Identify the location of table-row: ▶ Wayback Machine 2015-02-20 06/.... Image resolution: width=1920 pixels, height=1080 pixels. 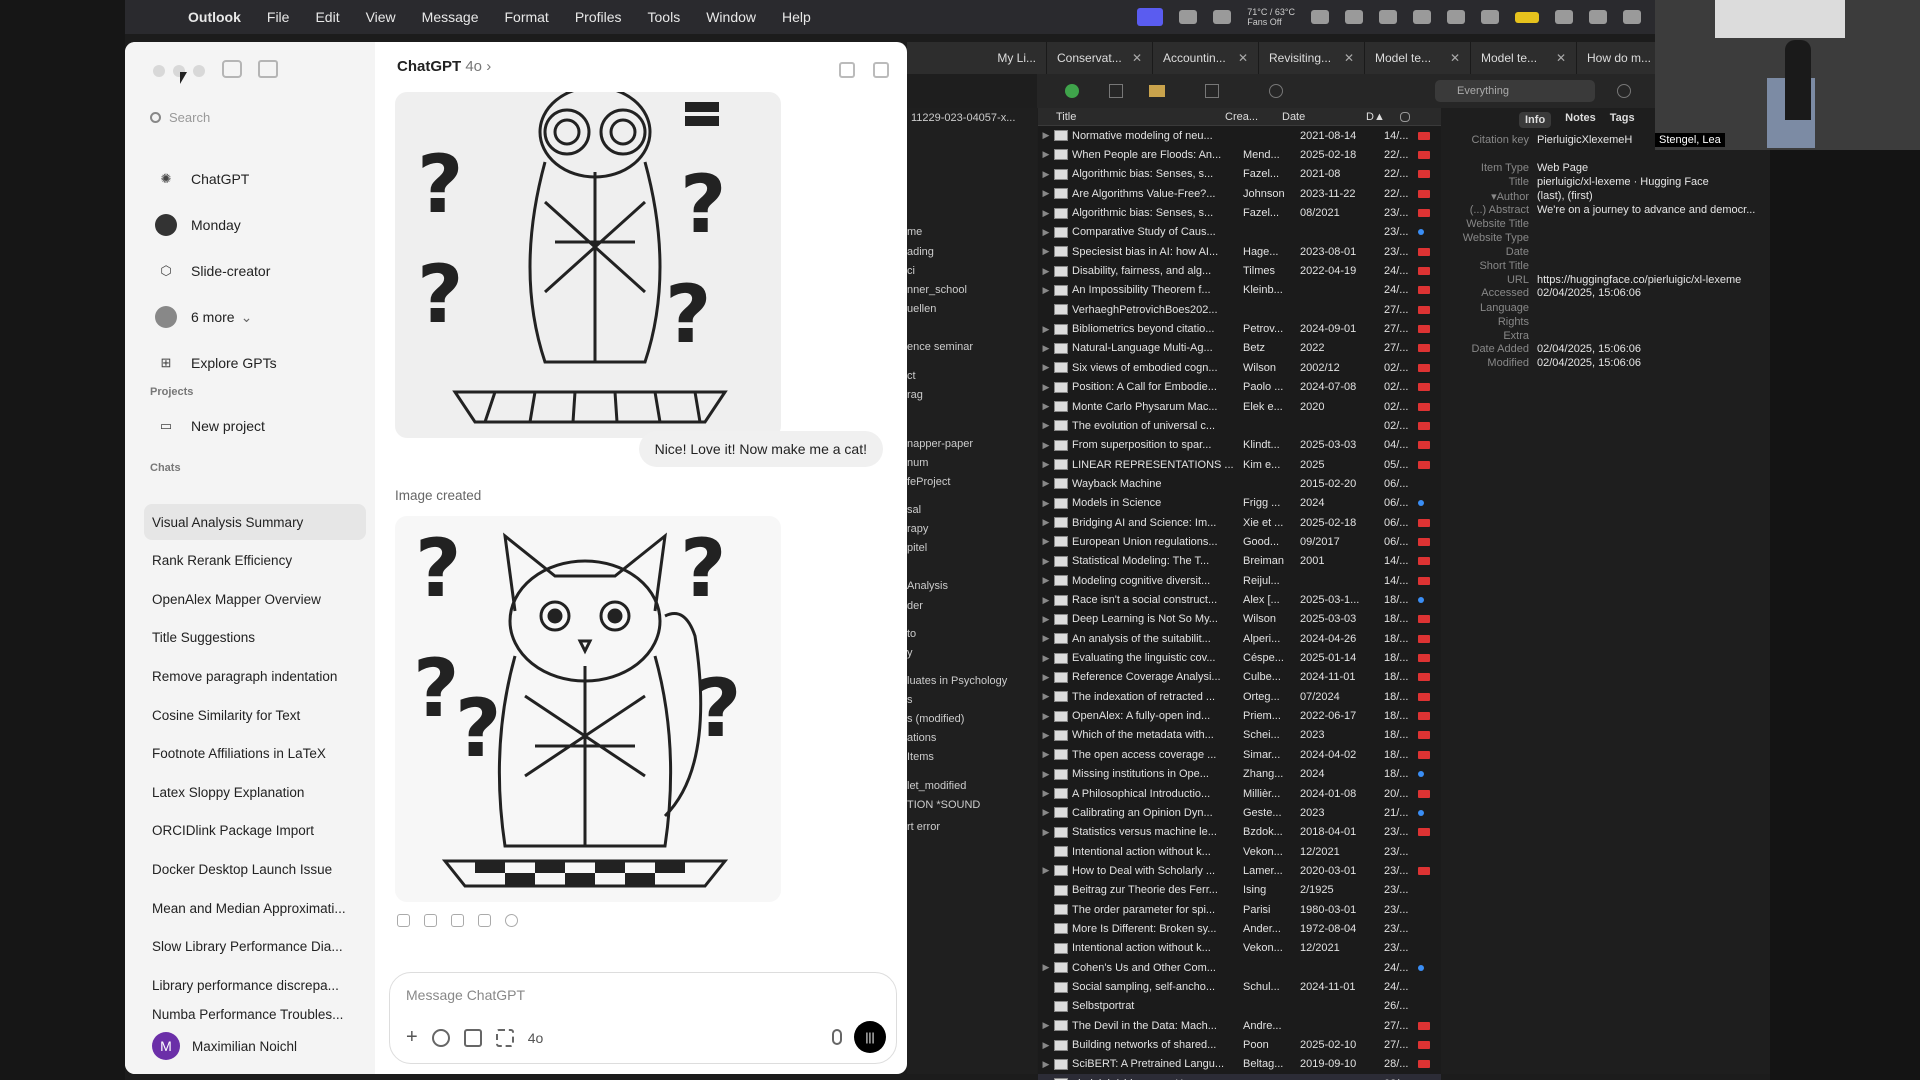
(1239, 483).